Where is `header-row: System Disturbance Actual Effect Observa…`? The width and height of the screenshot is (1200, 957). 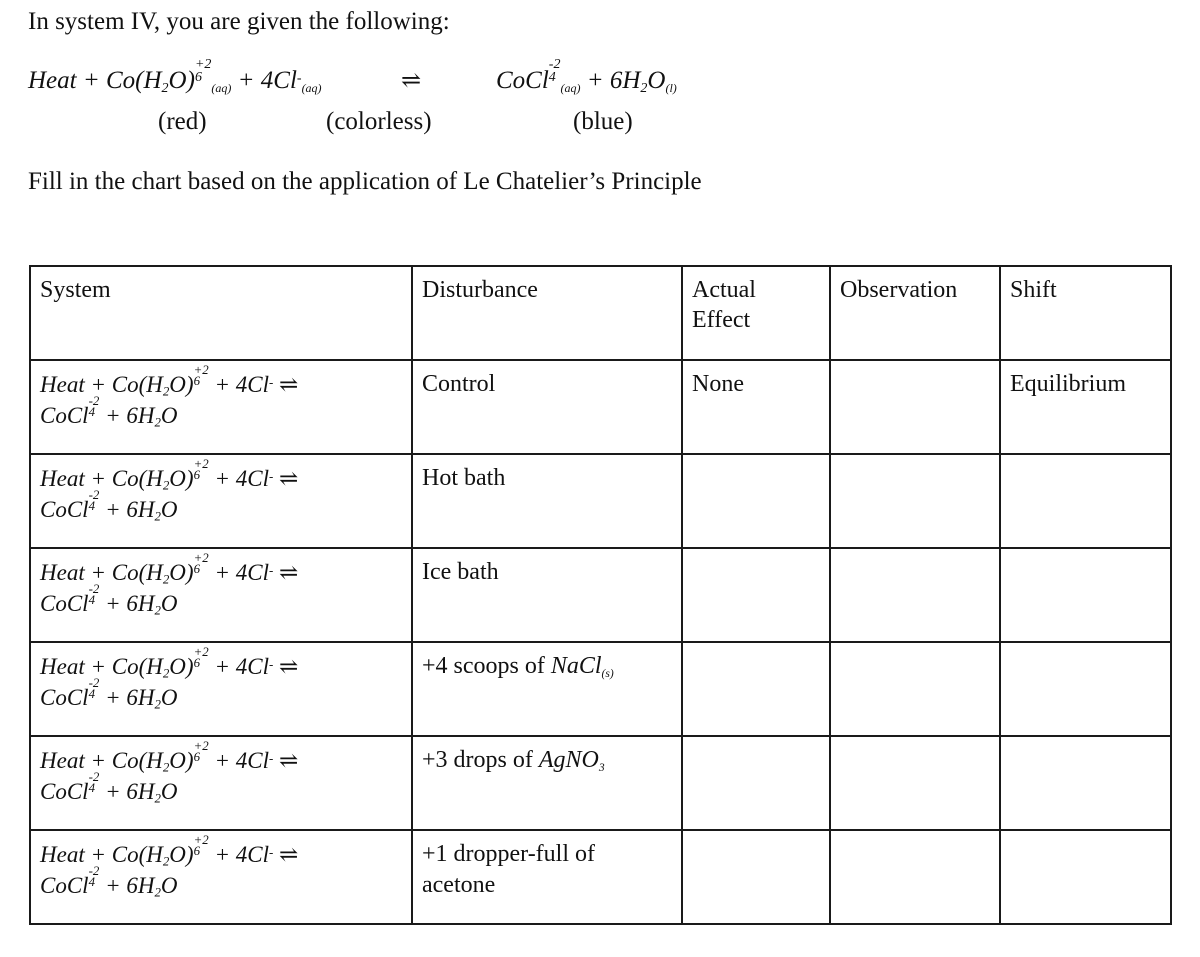 header-row: System Disturbance Actual Effect Observa… is located at coordinates (600, 313).